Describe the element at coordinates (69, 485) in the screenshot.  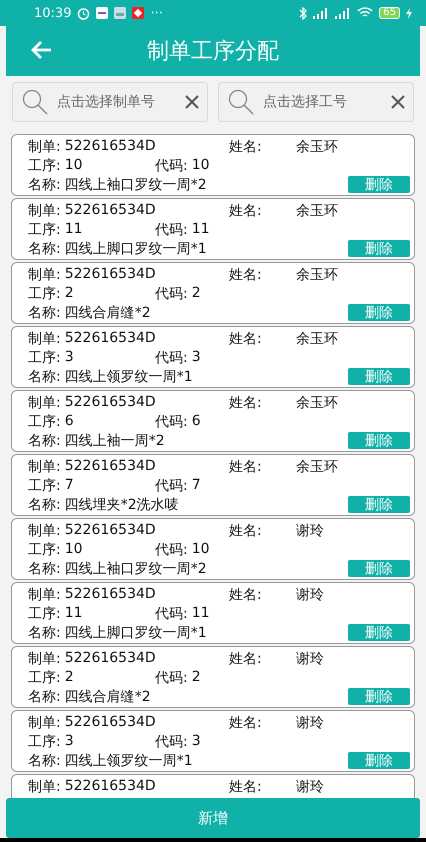
I see `field-value: 7` at that location.